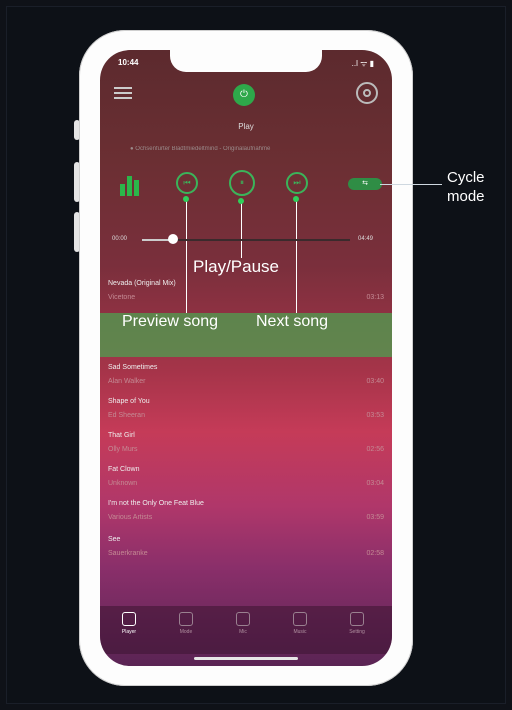 The image size is (512, 710). Describe the element at coordinates (365, 184) in the screenshot. I see `cycle-mode-button: ⇆` at that location.